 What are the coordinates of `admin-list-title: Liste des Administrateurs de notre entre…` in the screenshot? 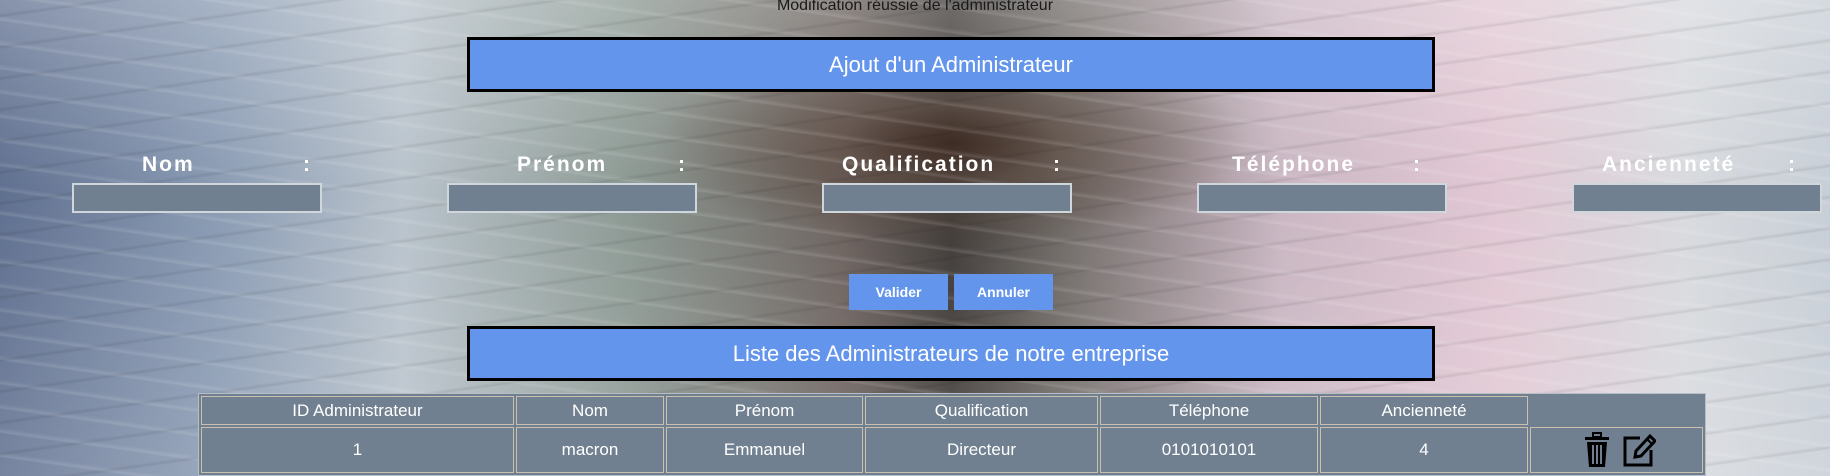 It's located at (951, 353).